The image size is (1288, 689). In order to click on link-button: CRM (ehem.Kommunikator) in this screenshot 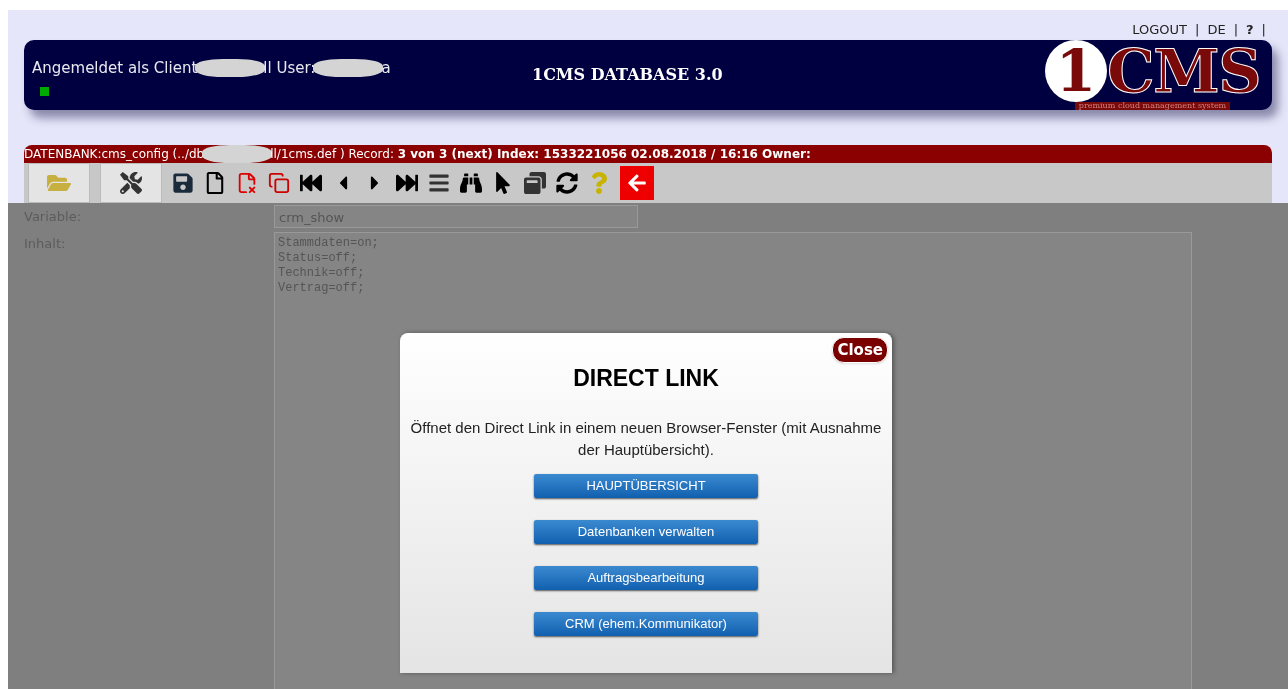, I will do `click(646, 624)`.